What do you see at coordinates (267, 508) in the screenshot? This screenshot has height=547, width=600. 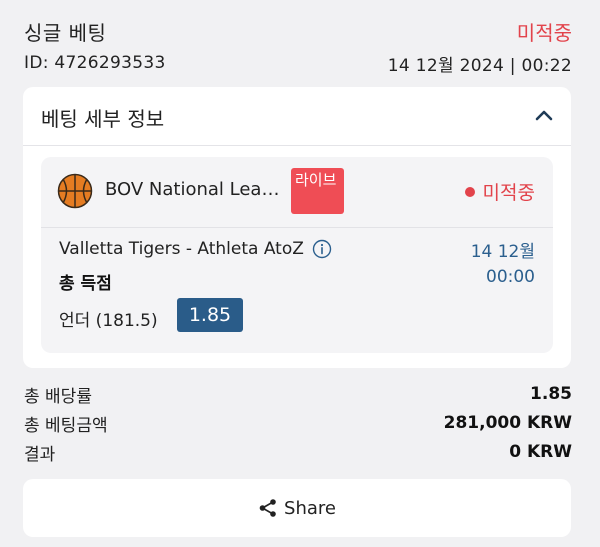 I see `share-icon` at bounding box center [267, 508].